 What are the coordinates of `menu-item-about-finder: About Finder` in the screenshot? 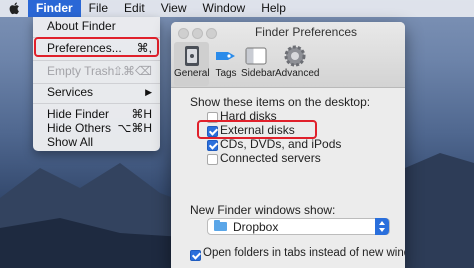 It's located at (96, 26).